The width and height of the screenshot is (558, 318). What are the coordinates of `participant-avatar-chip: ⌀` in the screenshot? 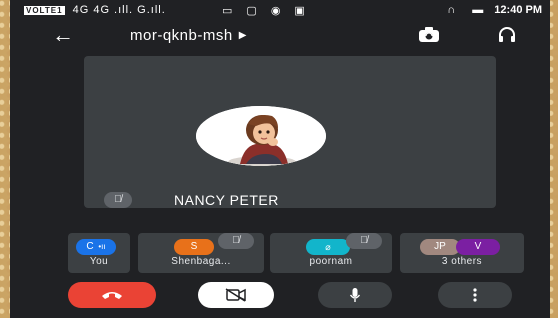 It's located at (328, 247).